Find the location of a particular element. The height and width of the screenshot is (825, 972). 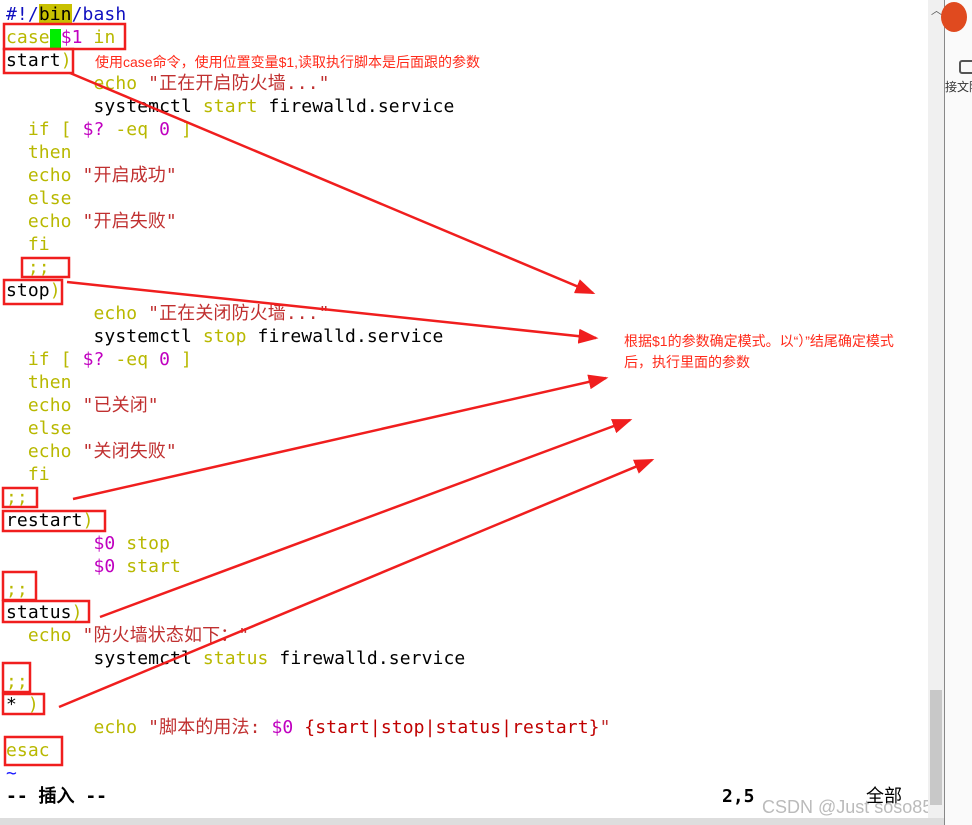

mode-annotation-line2: 后，执行里面的参数 is located at coordinates (687, 362).